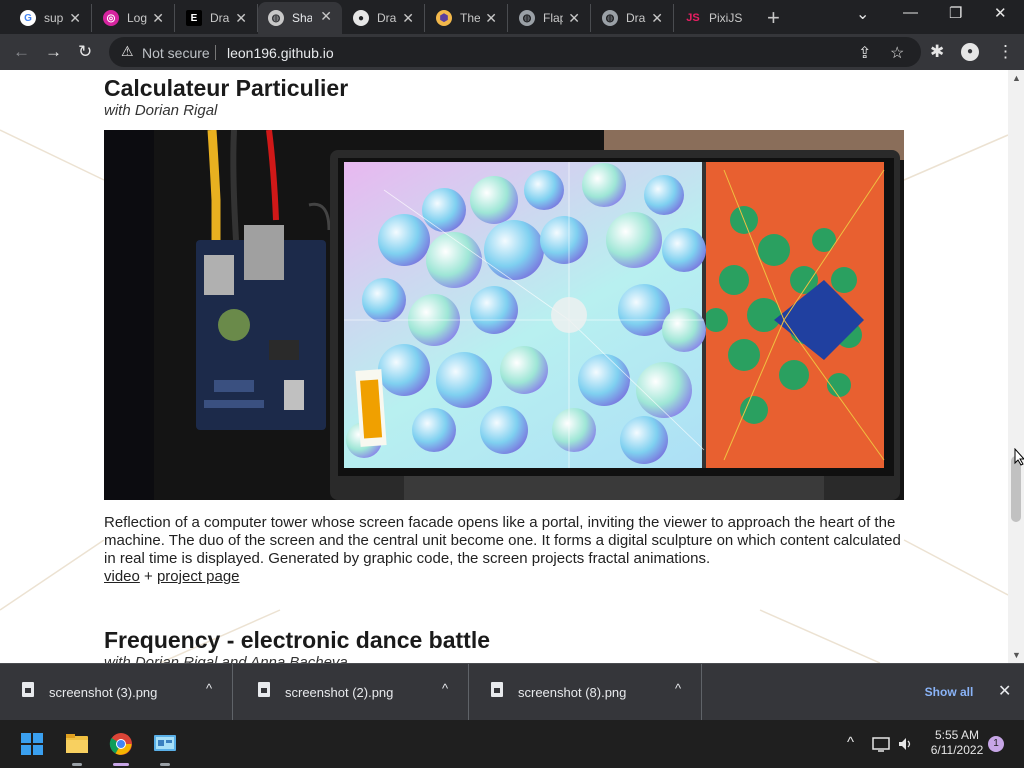 The height and width of the screenshot is (768, 1024). I want to click on restore-button: ❐, so click(955, 13).